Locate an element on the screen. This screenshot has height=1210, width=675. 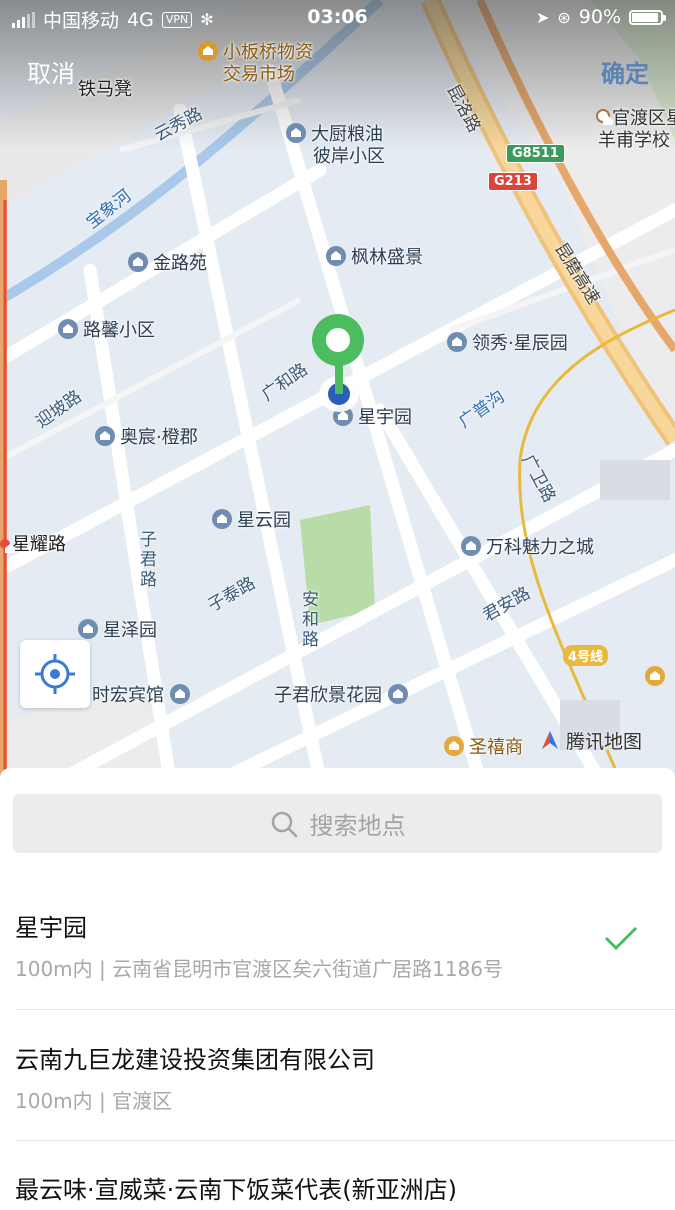
locate-me-button is located at coordinates (55, 674).